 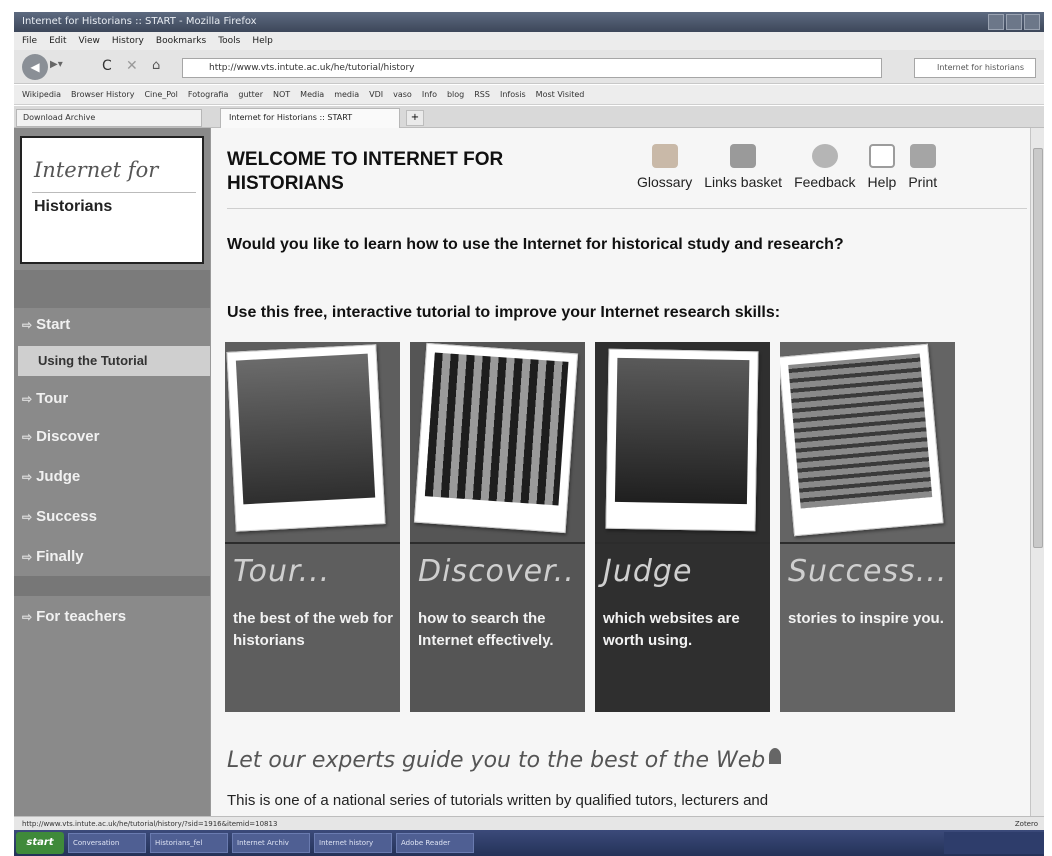 What do you see at coordinates (181, 41) in the screenshot?
I see `menu-bookmarks: Bookmarks` at bounding box center [181, 41].